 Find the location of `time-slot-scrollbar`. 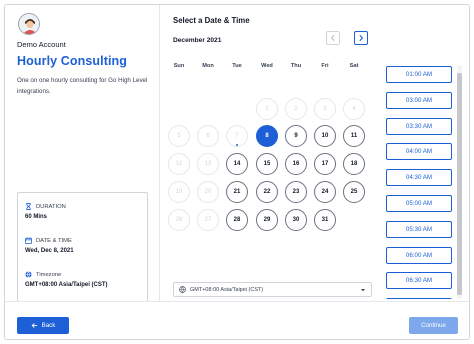

time-slot-scrollbar is located at coordinates (459, 182).